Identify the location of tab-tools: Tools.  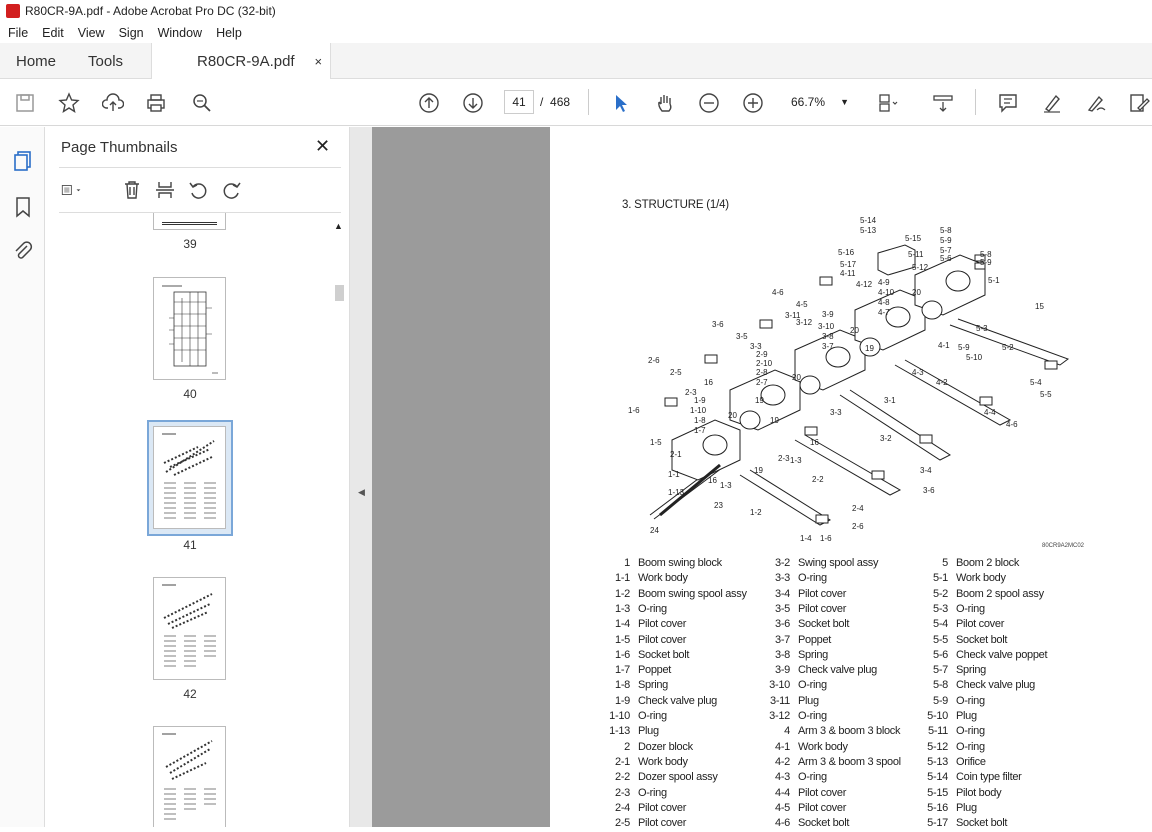
(111, 61).